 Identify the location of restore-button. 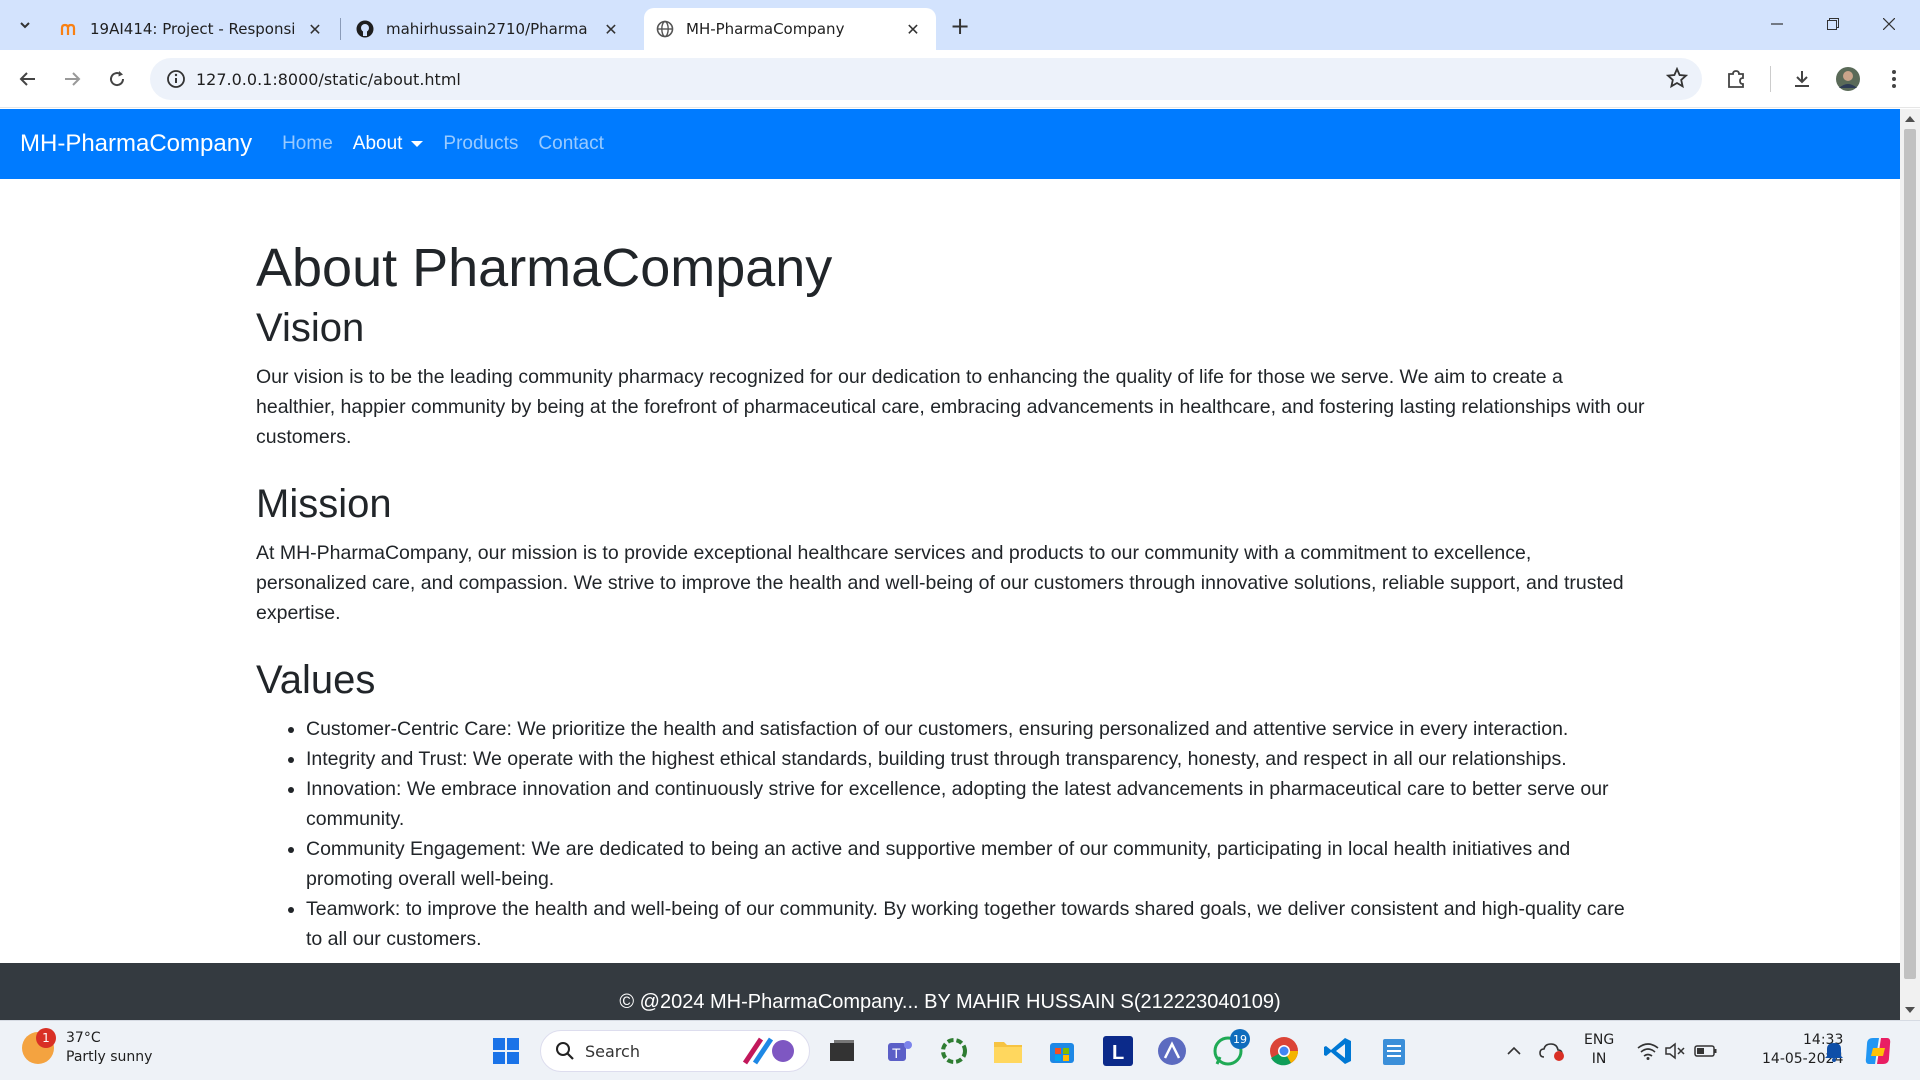
(1833, 24).